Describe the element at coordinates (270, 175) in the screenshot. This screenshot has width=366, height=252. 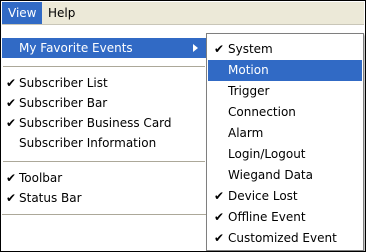
I see `submenu-item-label: Wiegand Data` at that location.